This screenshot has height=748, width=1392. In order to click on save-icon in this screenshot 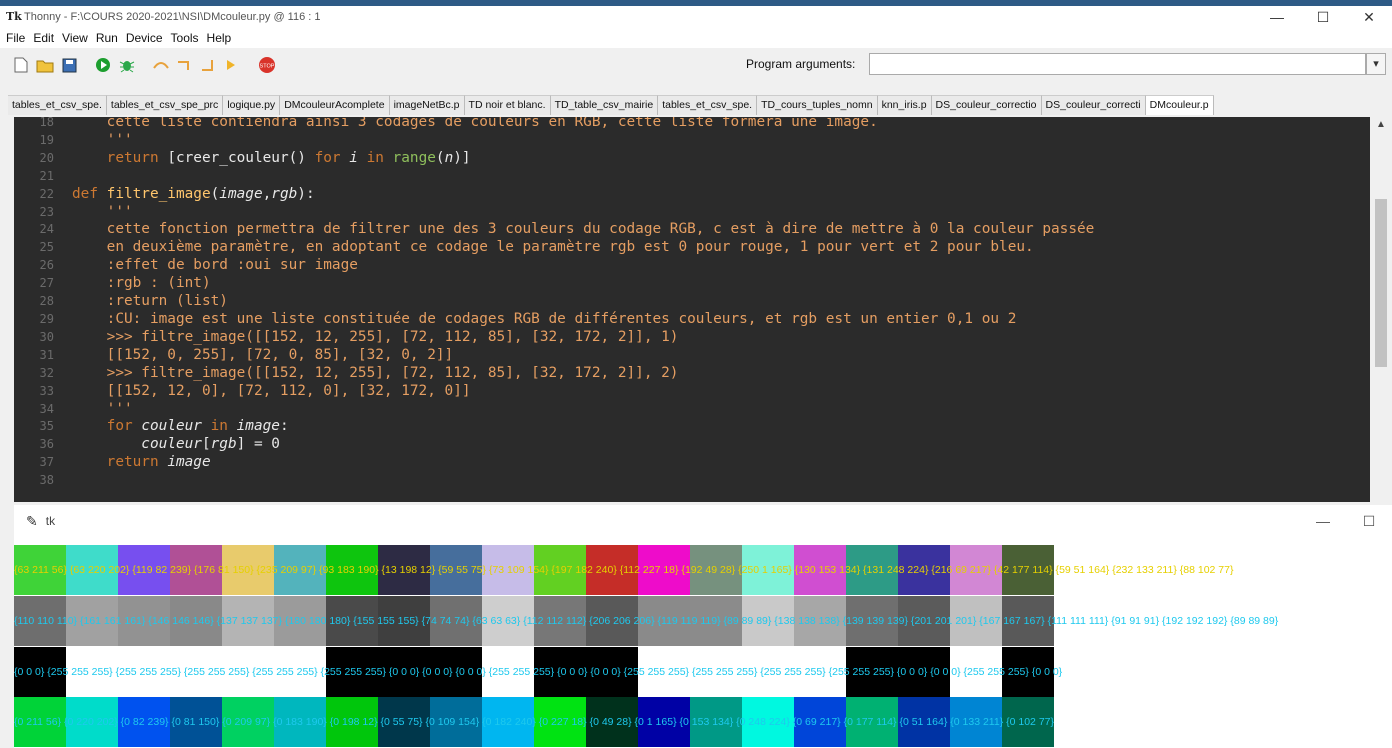, I will do `click(69, 65)`.